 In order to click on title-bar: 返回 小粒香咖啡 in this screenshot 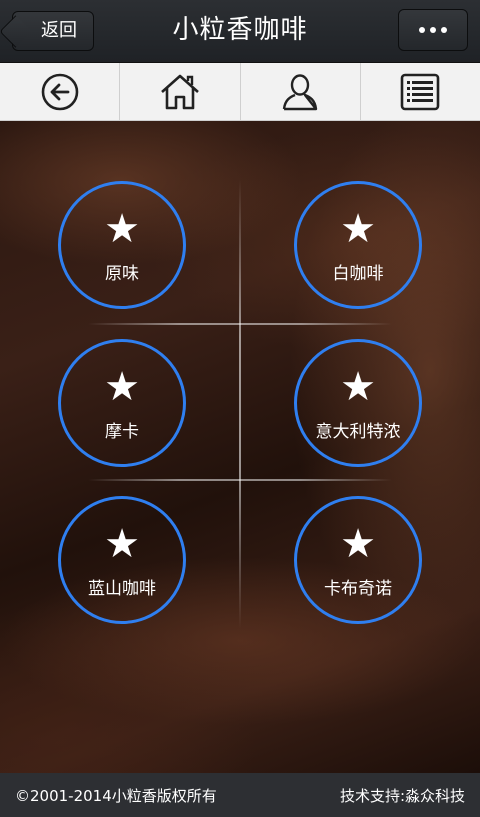, I will do `click(240, 31)`.